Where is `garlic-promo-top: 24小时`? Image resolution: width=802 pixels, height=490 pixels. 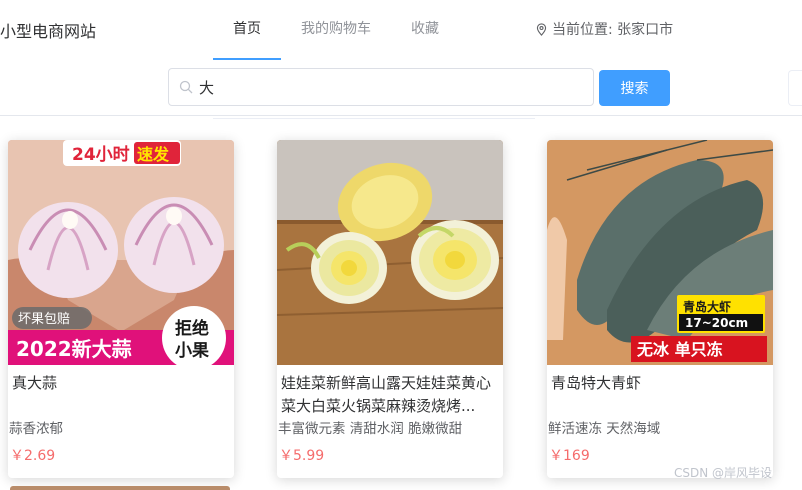
garlic-promo-top: 24小时 is located at coordinates (101, 155).